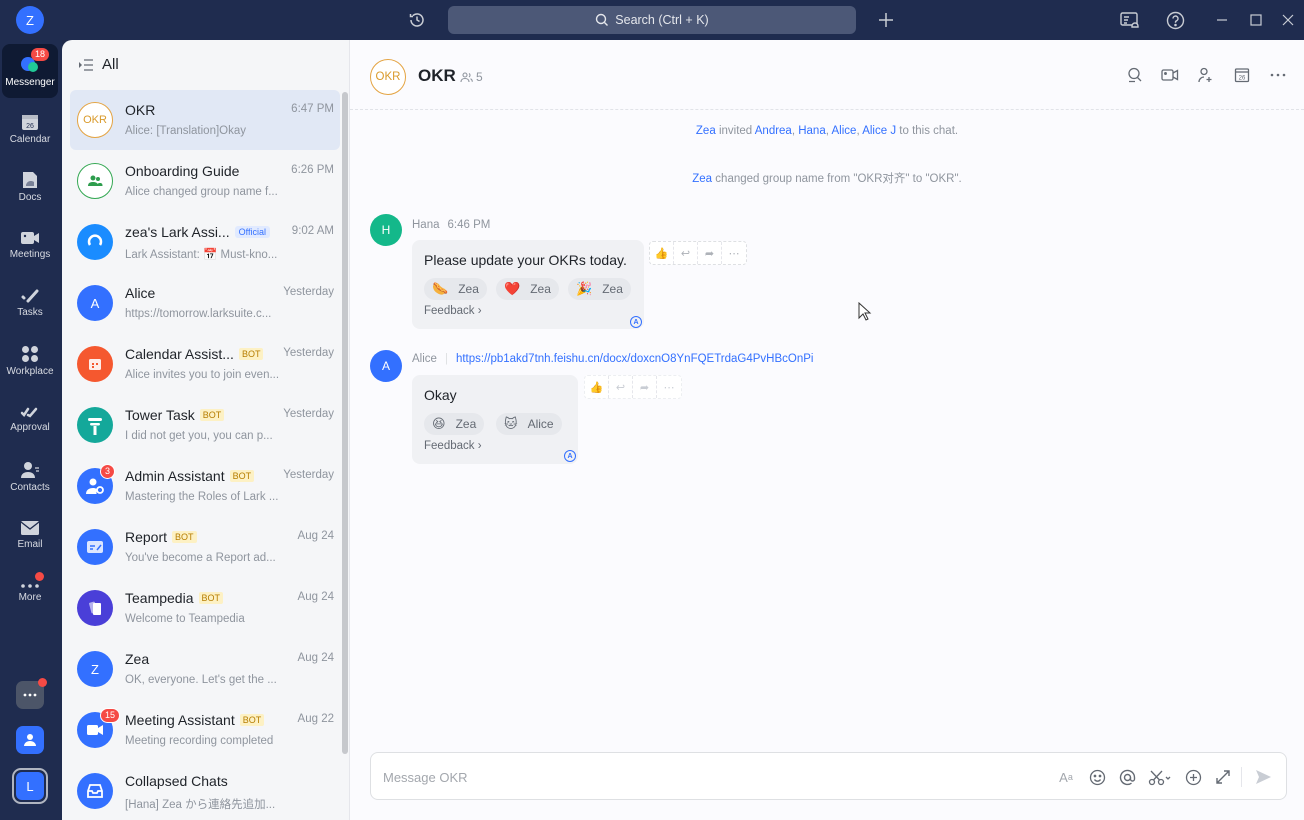  What do you see at coordinates (30, 245) in the screenshot?
I see `sidebar-item-meetings: Meetings` at bounding box center [30, 245].